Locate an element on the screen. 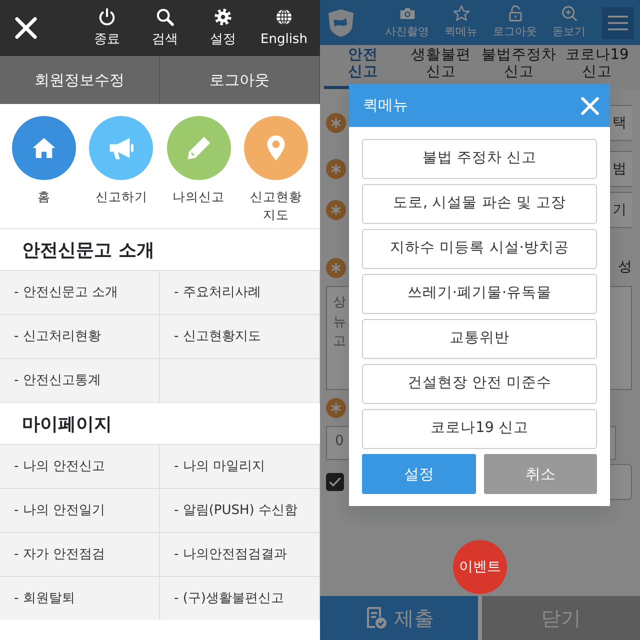 This screenshot has width=640, height=640. tab: 코로나19 신고 is located at coordinates (597, 67).